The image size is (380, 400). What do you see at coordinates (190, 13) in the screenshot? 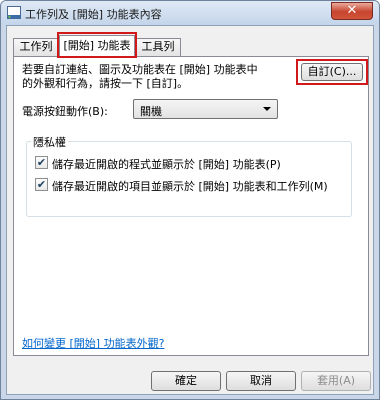
I see `title-bar: 工作列及 [開始] 功能表內容 ✕` at bounding box center [190, 13].